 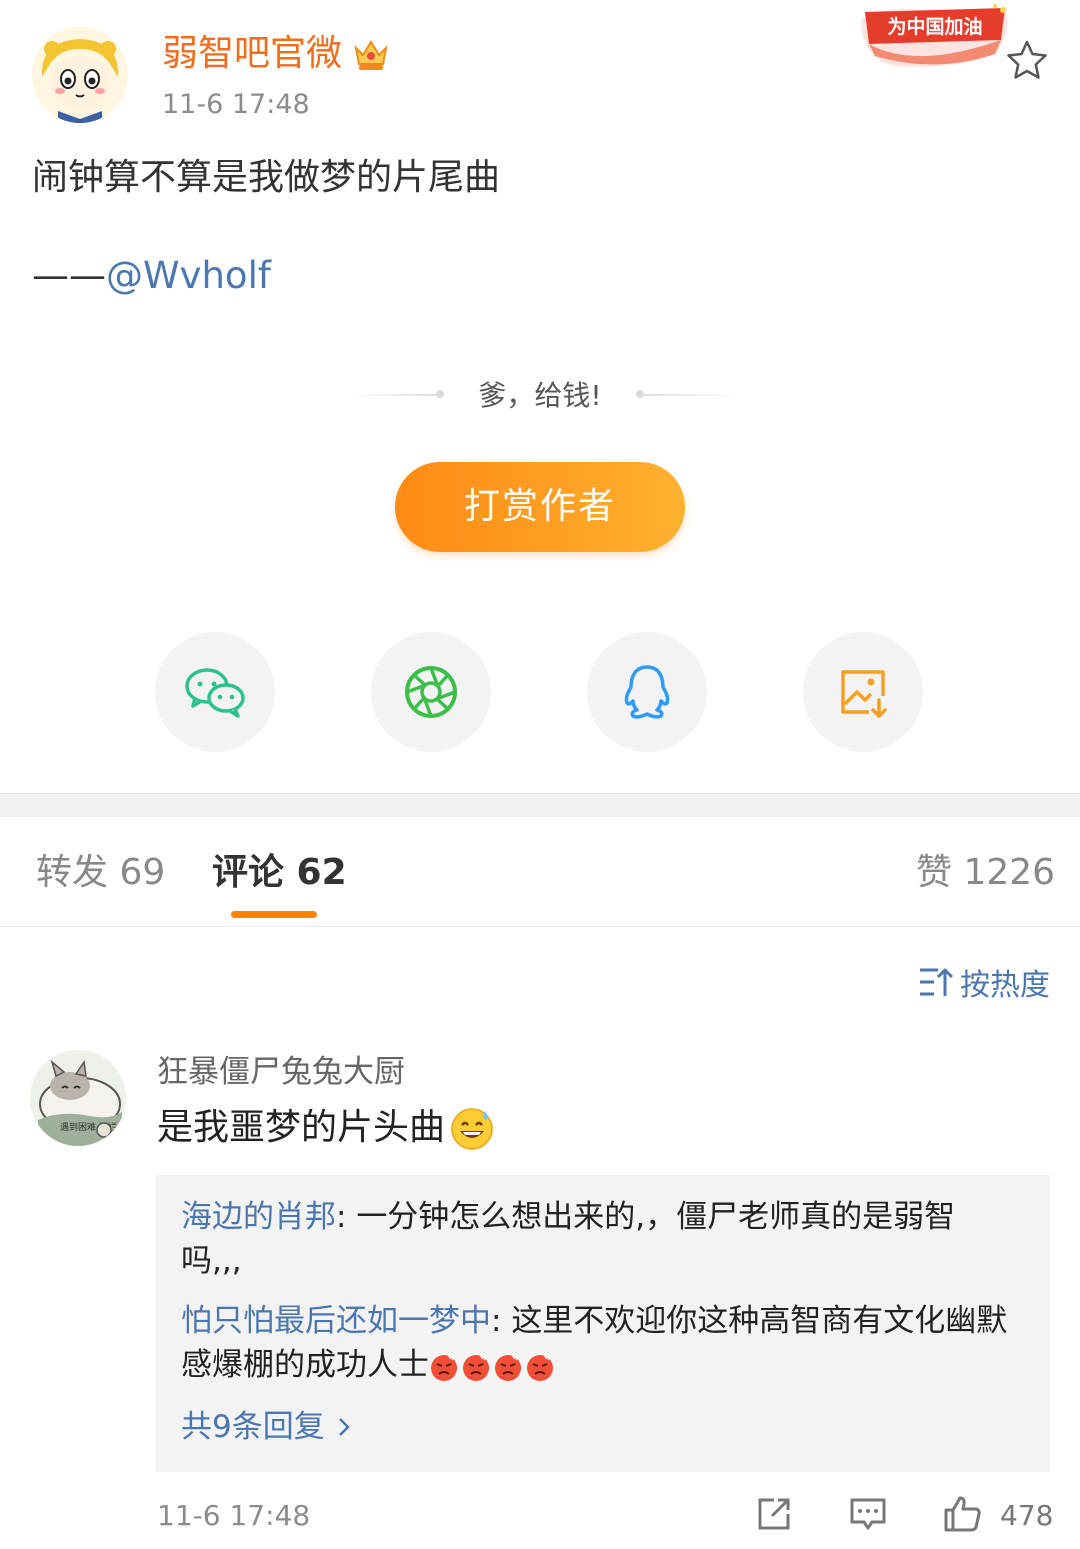 What do you see at coordinates (100, 873) in the screenshot?
I see `tab-repost: 转发 69` at bounding box center [100, 873].